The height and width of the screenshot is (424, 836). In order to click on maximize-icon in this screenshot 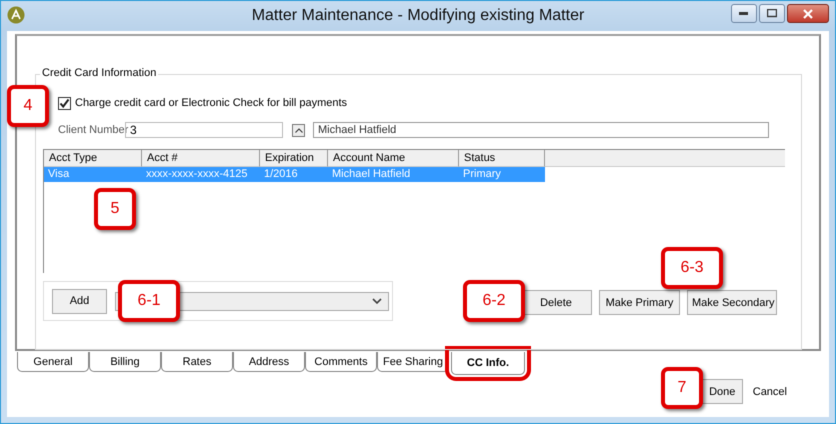, I will do `click(772, 13)`.